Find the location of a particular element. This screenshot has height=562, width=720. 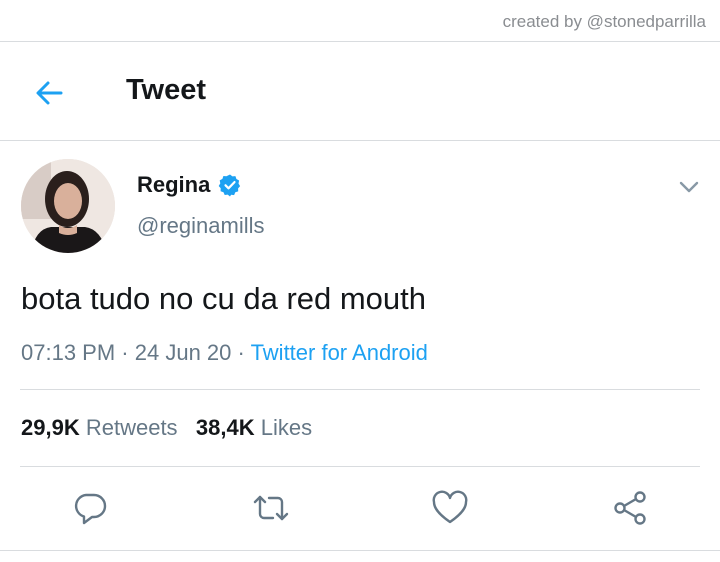

likes-count: 38,4K is located at coordinates (225, 427).